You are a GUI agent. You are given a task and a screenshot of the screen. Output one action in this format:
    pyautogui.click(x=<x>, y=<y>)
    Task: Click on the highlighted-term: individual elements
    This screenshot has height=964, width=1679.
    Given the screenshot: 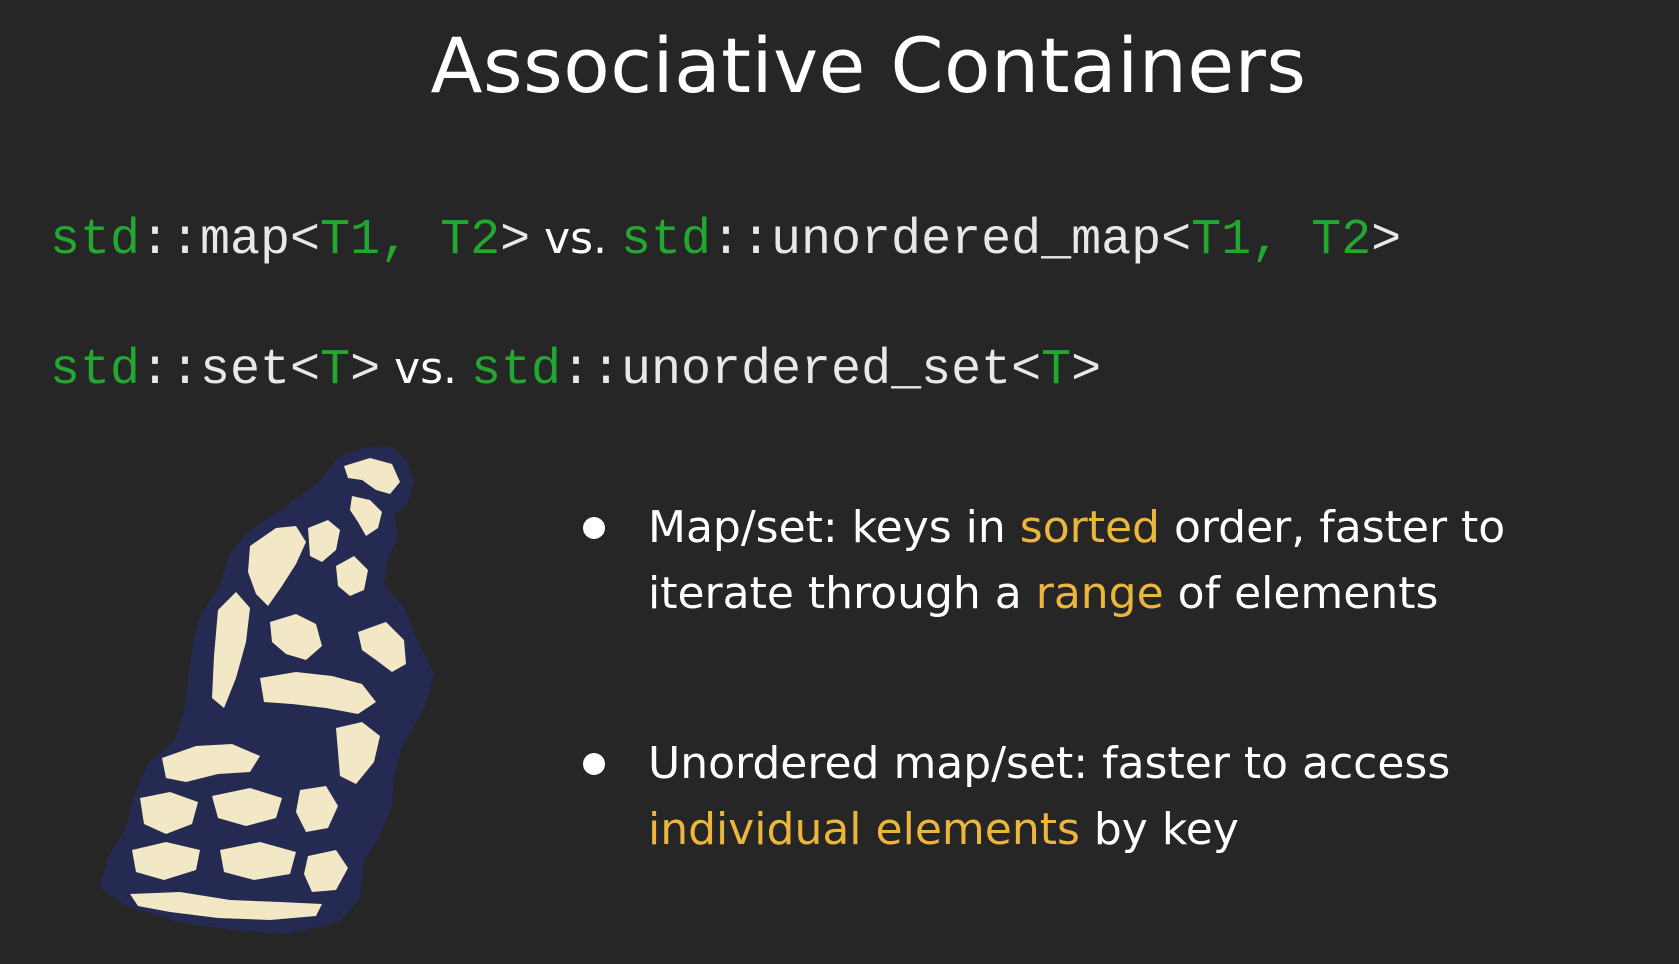 What is the action you would take?
    pyautogui.click(x=864, y=829)
    